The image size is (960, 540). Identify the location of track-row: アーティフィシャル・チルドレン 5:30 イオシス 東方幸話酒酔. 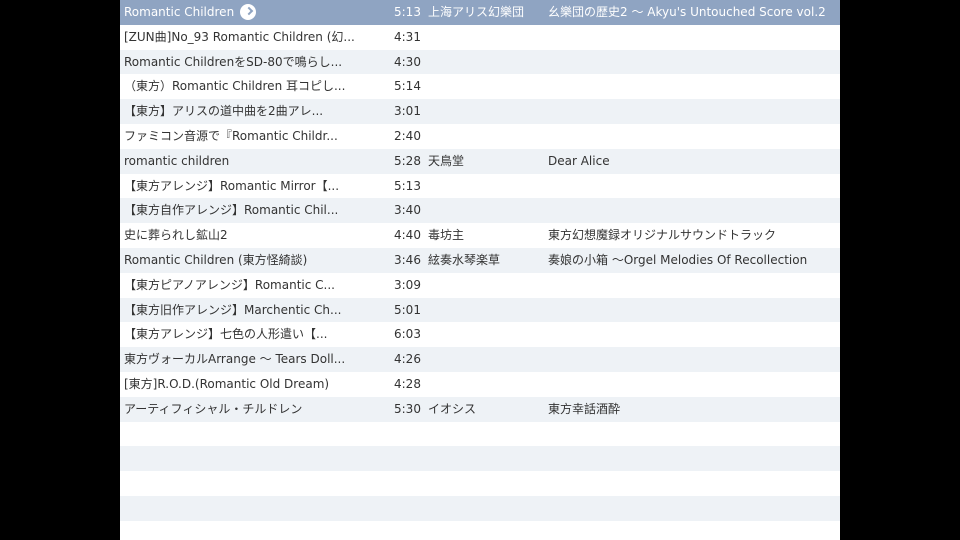
(480, 409).